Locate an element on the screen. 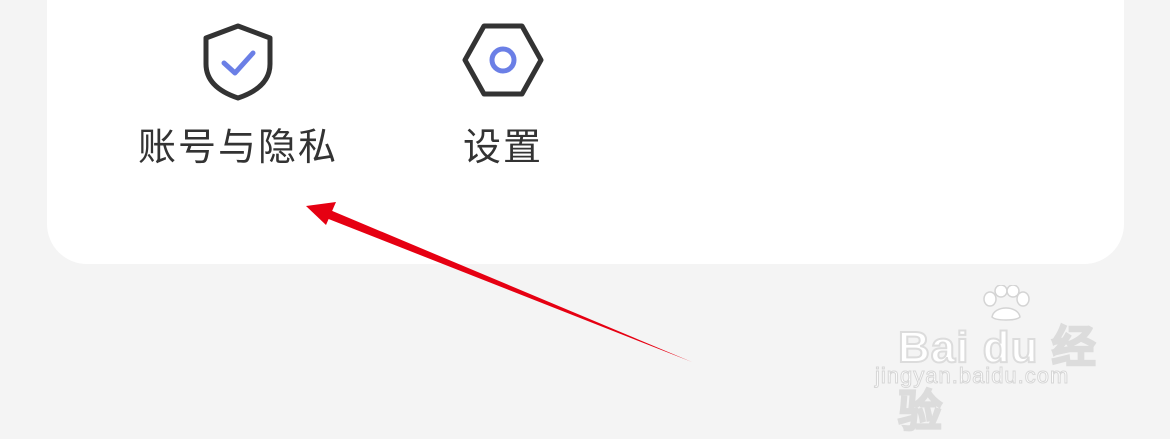 This screenshot has width=1170, height=439. account-privacy-label: 账号与隐私 is located at coordinates (237, 147).